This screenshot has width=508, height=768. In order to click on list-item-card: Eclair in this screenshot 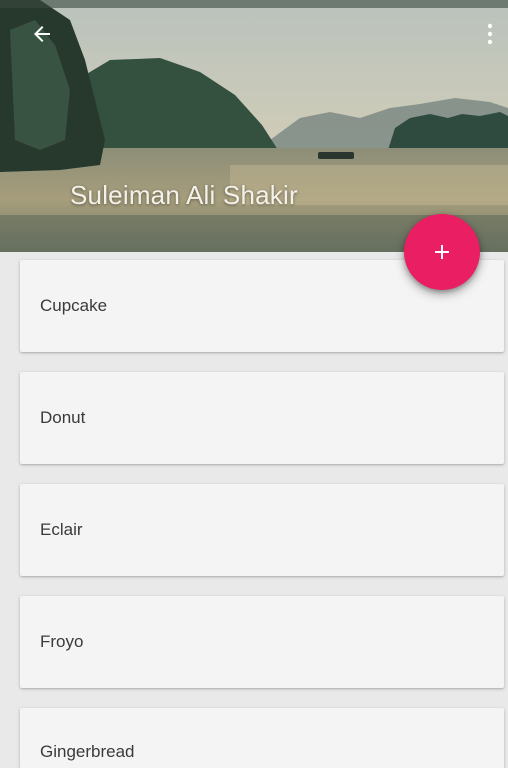, I will do `click(262, 530)`.